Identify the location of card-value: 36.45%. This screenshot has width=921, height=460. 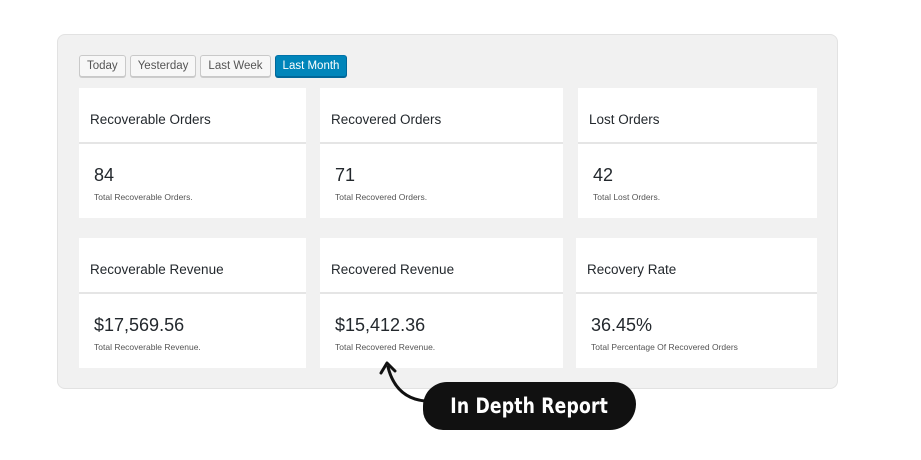
(622, 325).